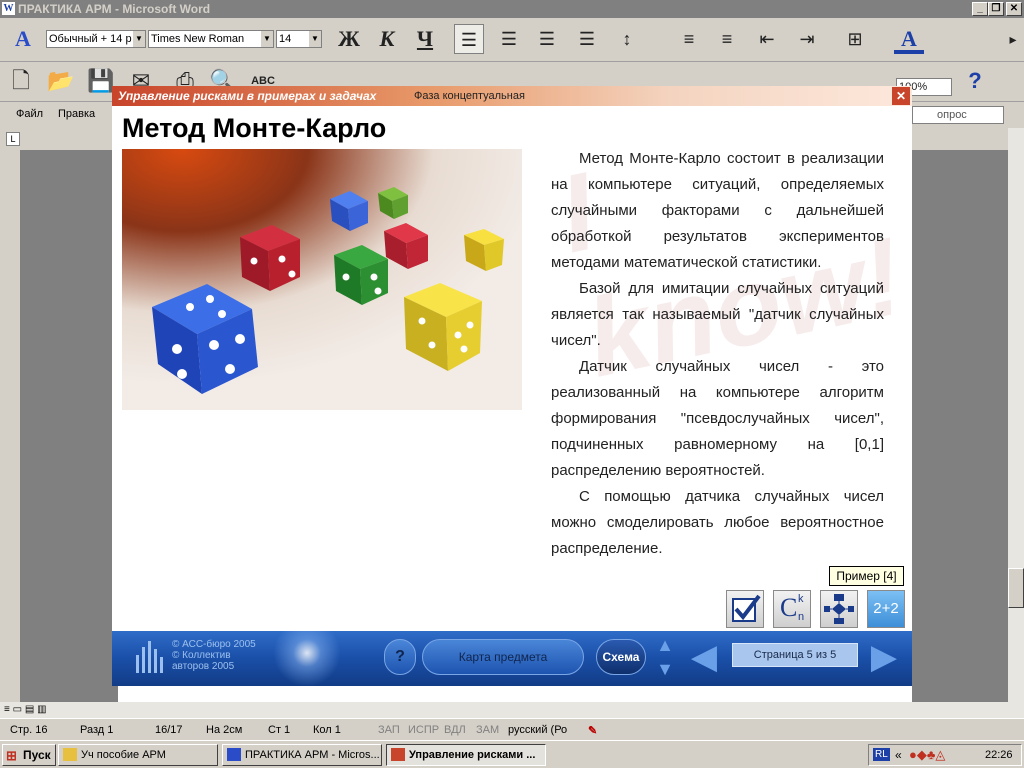  What do you see at coordinates (901, 96) in the screenshot?
I see `close-icon: ✕` at bounding box center [901, 96].